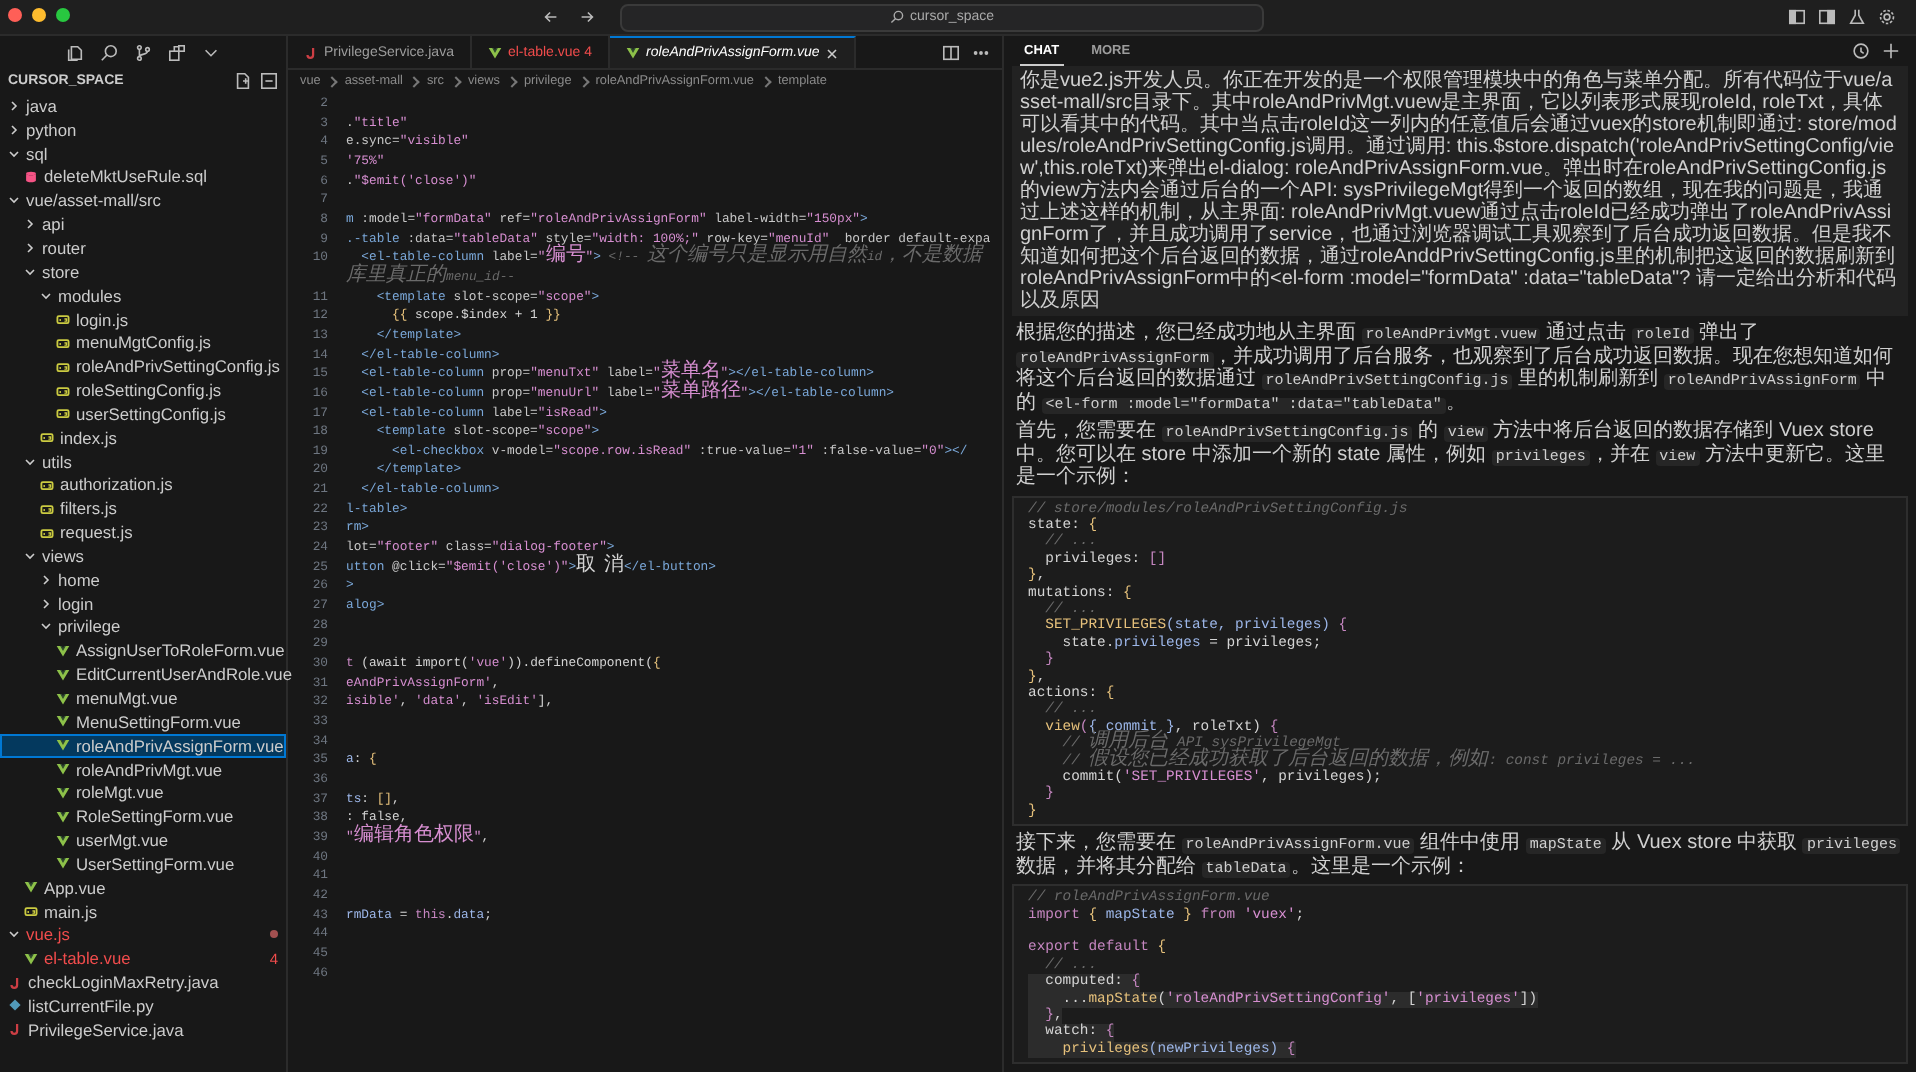 The height and width of the screenshot is (1072, 1916). Describe the element at coordinates (64, 247) in the screenshot. I see `file-name: router` at that location.